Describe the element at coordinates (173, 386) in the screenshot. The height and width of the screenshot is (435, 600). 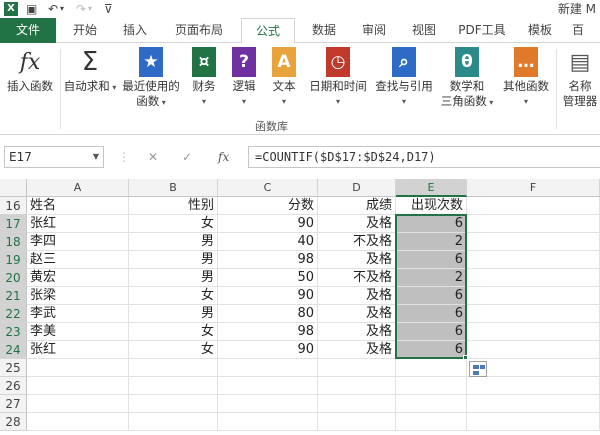
I see `cell-b26` at that location.